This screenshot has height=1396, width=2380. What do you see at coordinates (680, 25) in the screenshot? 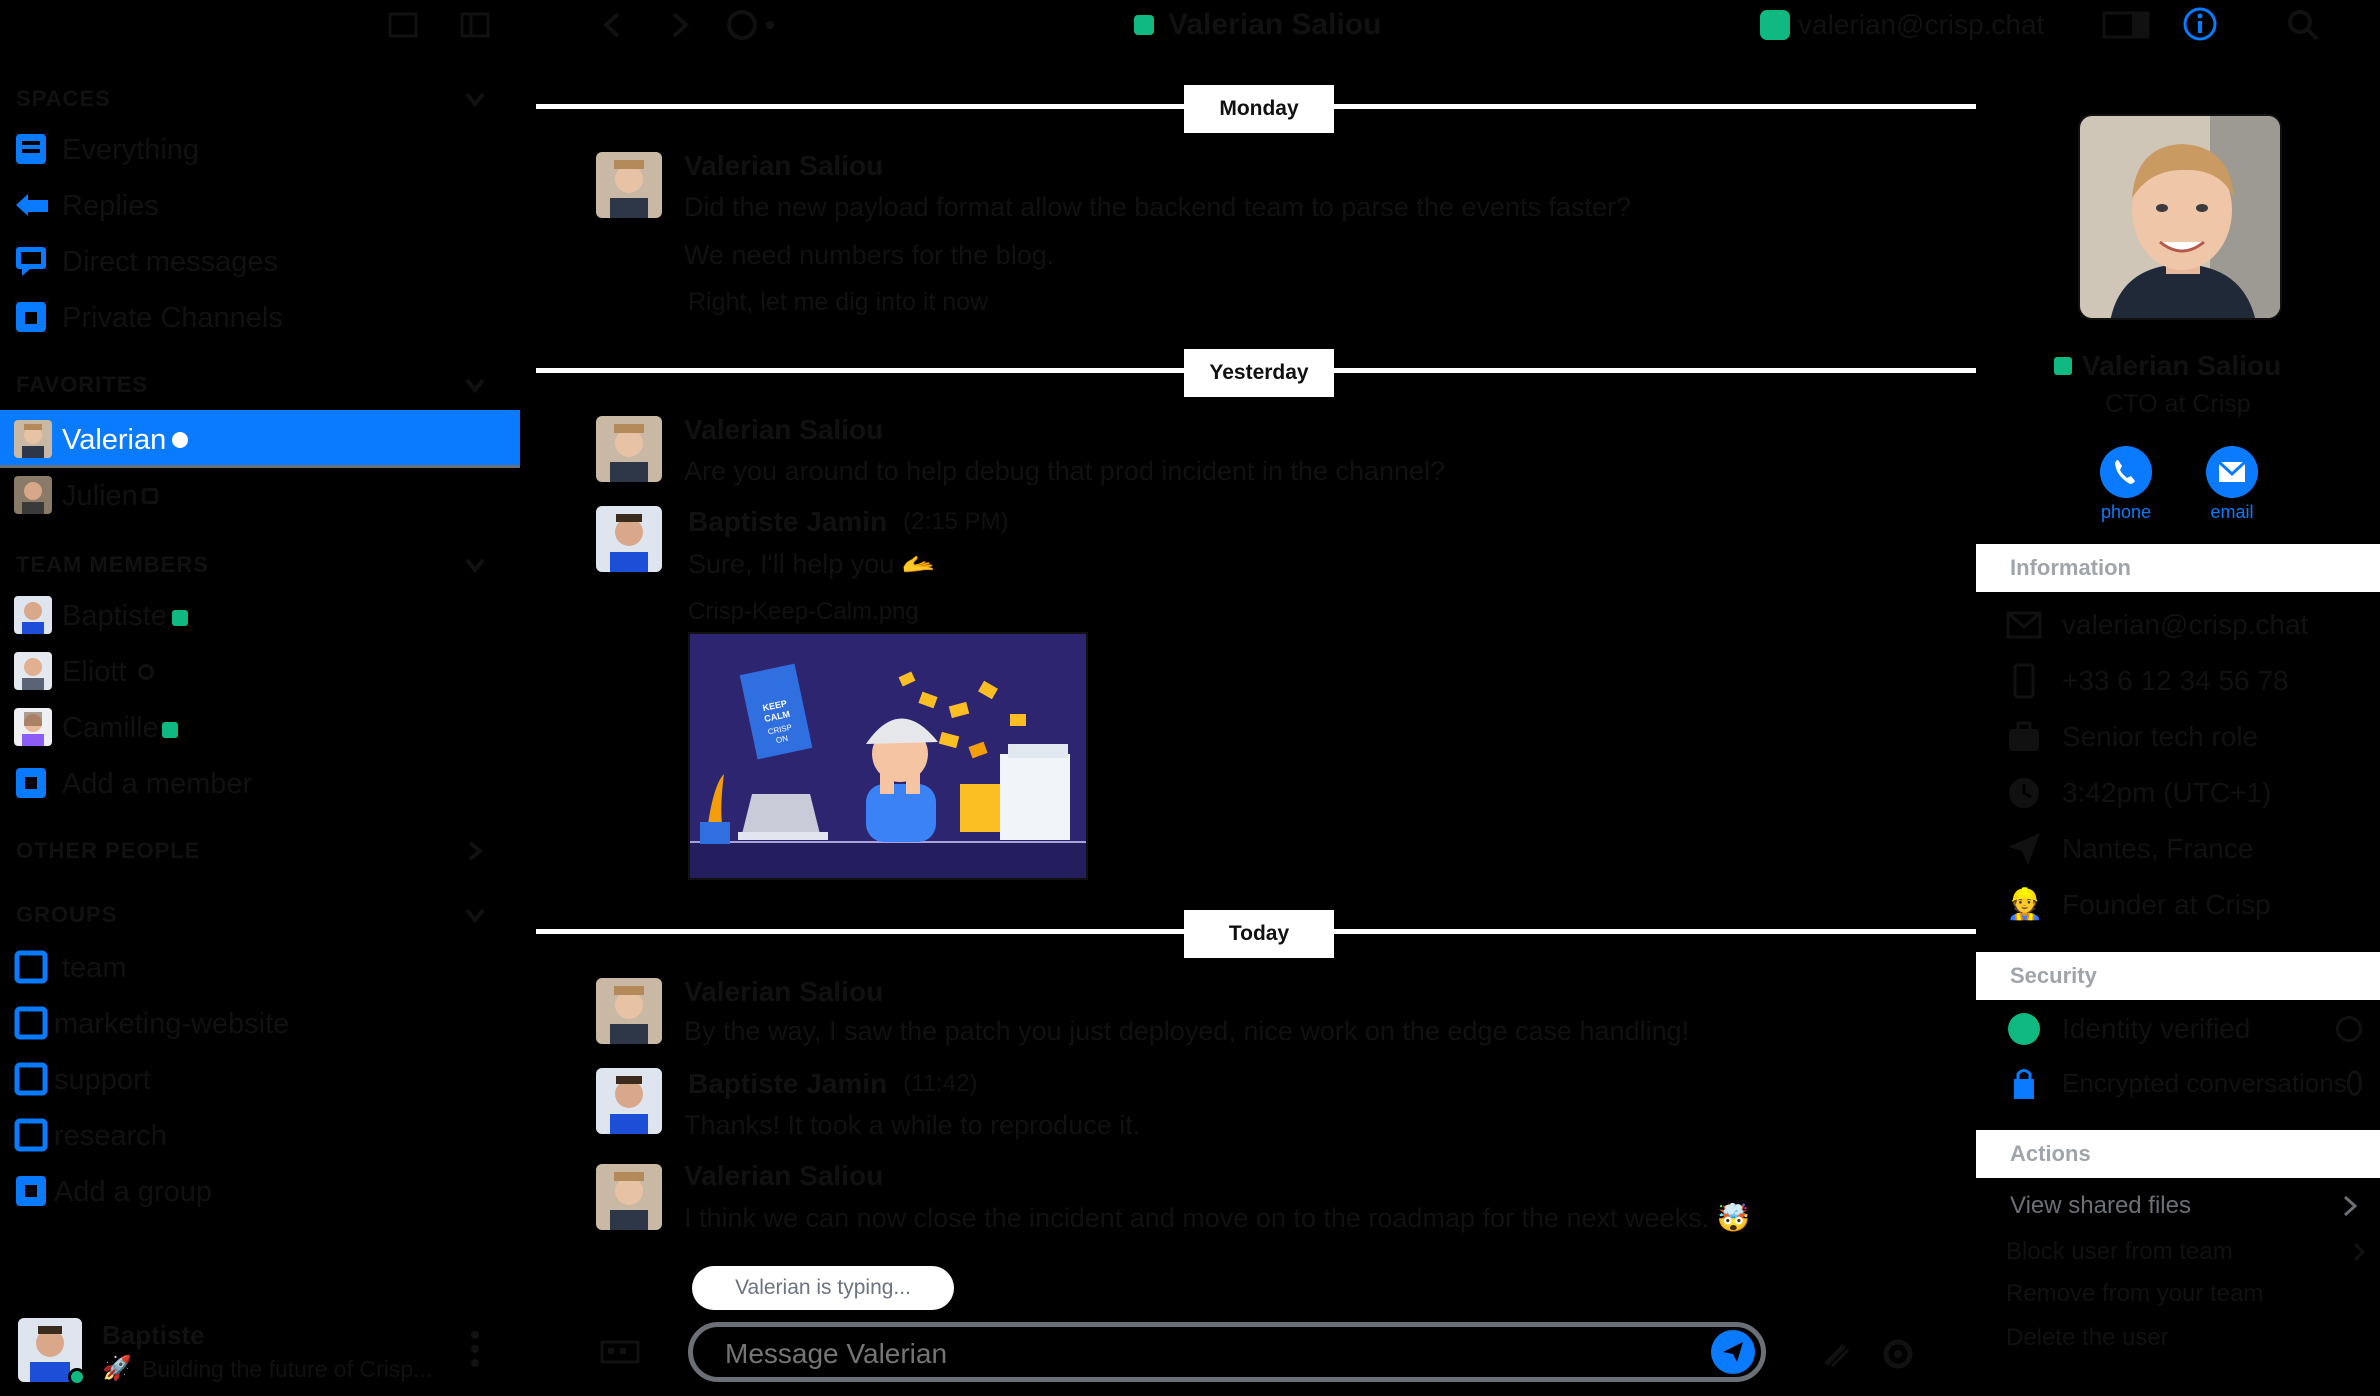
I see `forward-icon` at bounding box center [680, 25].